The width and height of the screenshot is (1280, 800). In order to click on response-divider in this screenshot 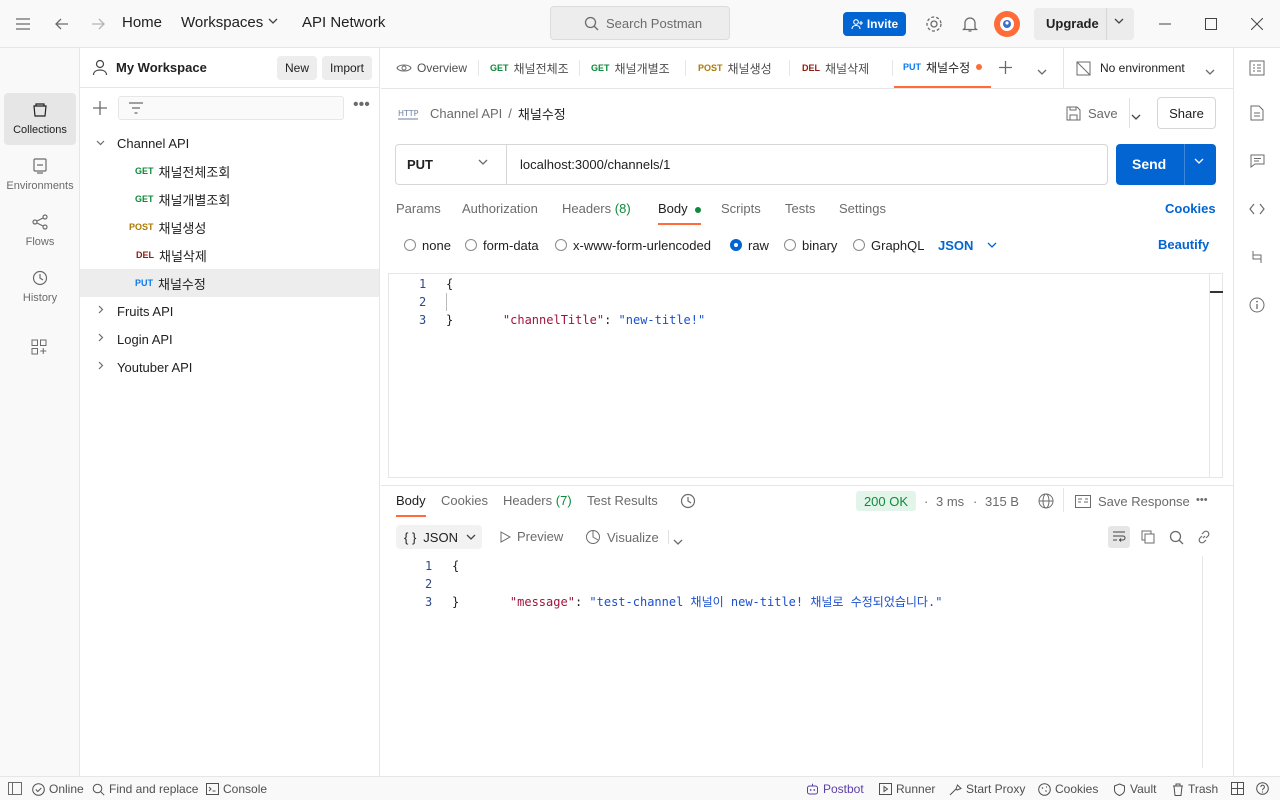, I will do `click(807, 485)`.